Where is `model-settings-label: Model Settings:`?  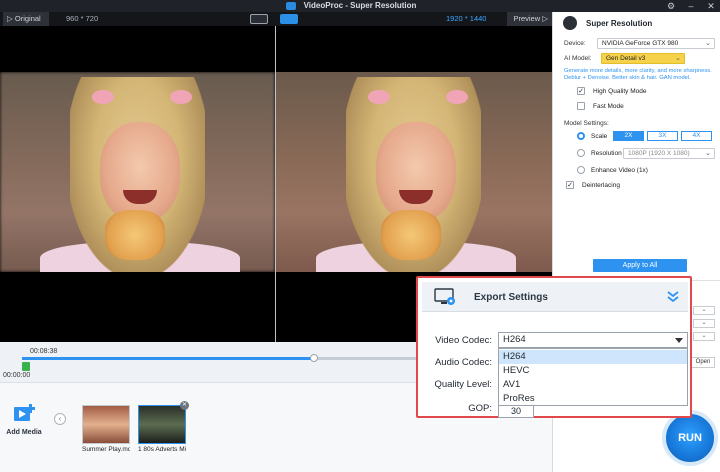
model-settings-label: Model Settings: is located at coordinates (586, 123).